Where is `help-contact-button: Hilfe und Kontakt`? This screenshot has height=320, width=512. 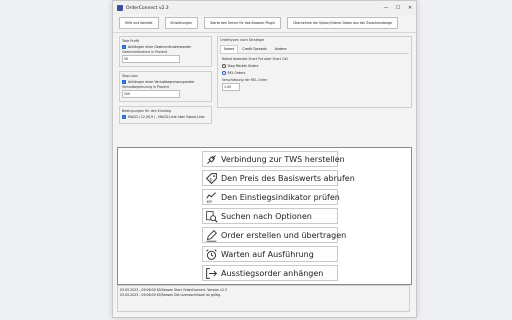
help-contact-button: Hilfe und Kontakt is located at coordinates (139, 23).